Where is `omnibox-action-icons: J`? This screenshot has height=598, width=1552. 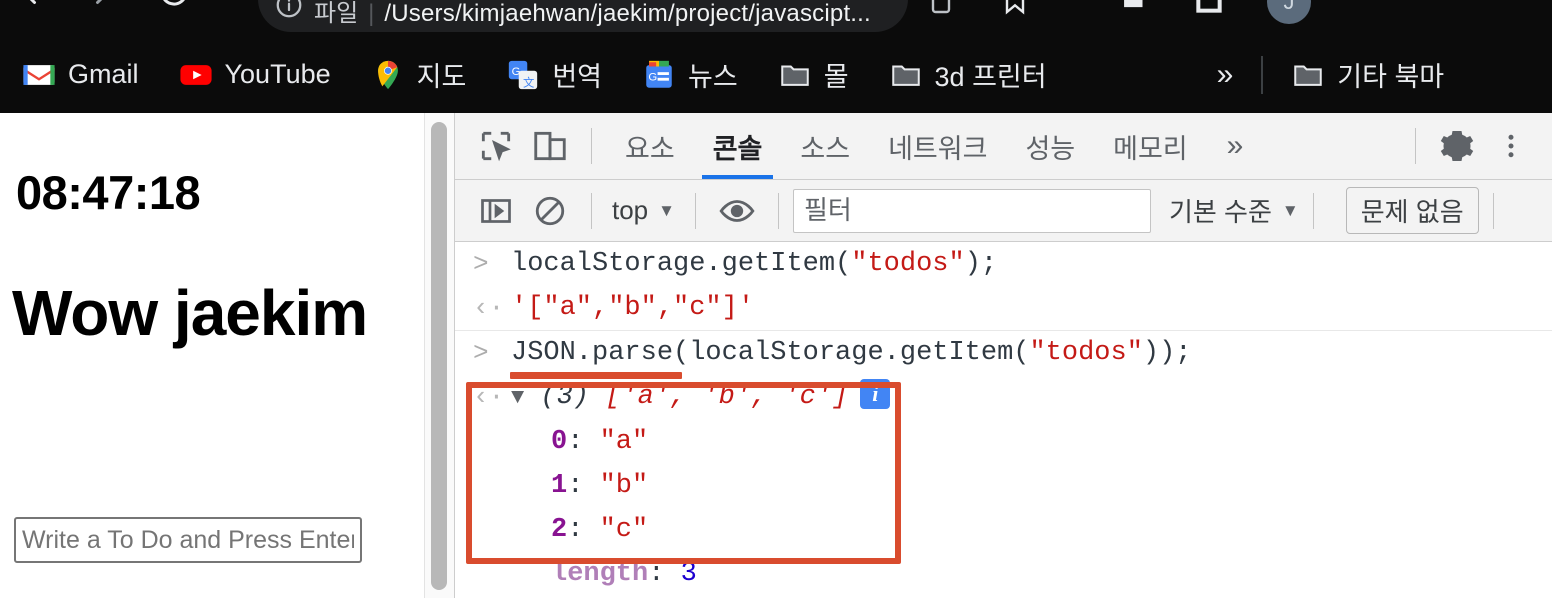 omnibox-action-icons: J is located at coordinates (1118, 12).